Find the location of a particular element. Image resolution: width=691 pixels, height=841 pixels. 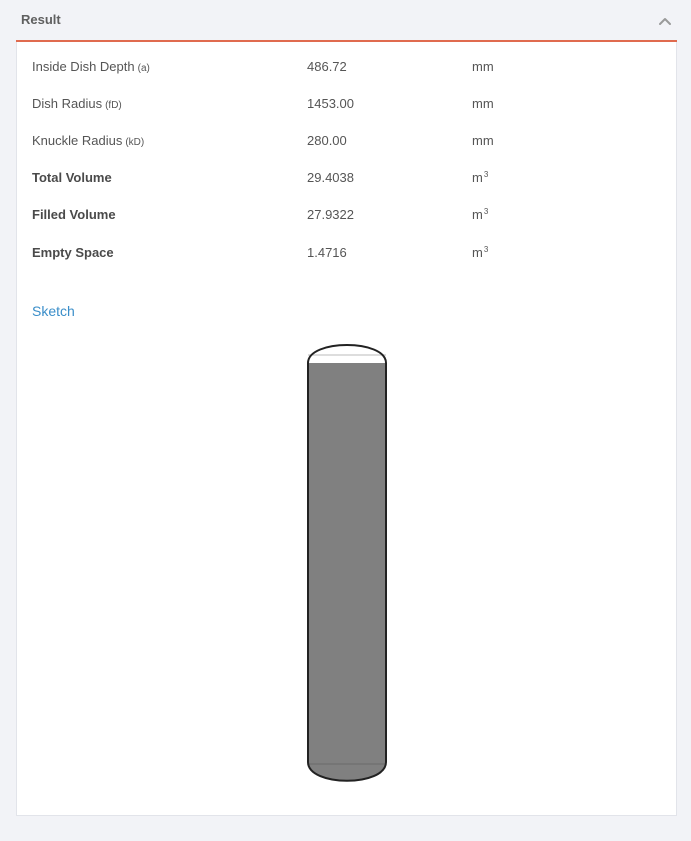

result-value: 29.4038 is located at coordinates (330, 177).